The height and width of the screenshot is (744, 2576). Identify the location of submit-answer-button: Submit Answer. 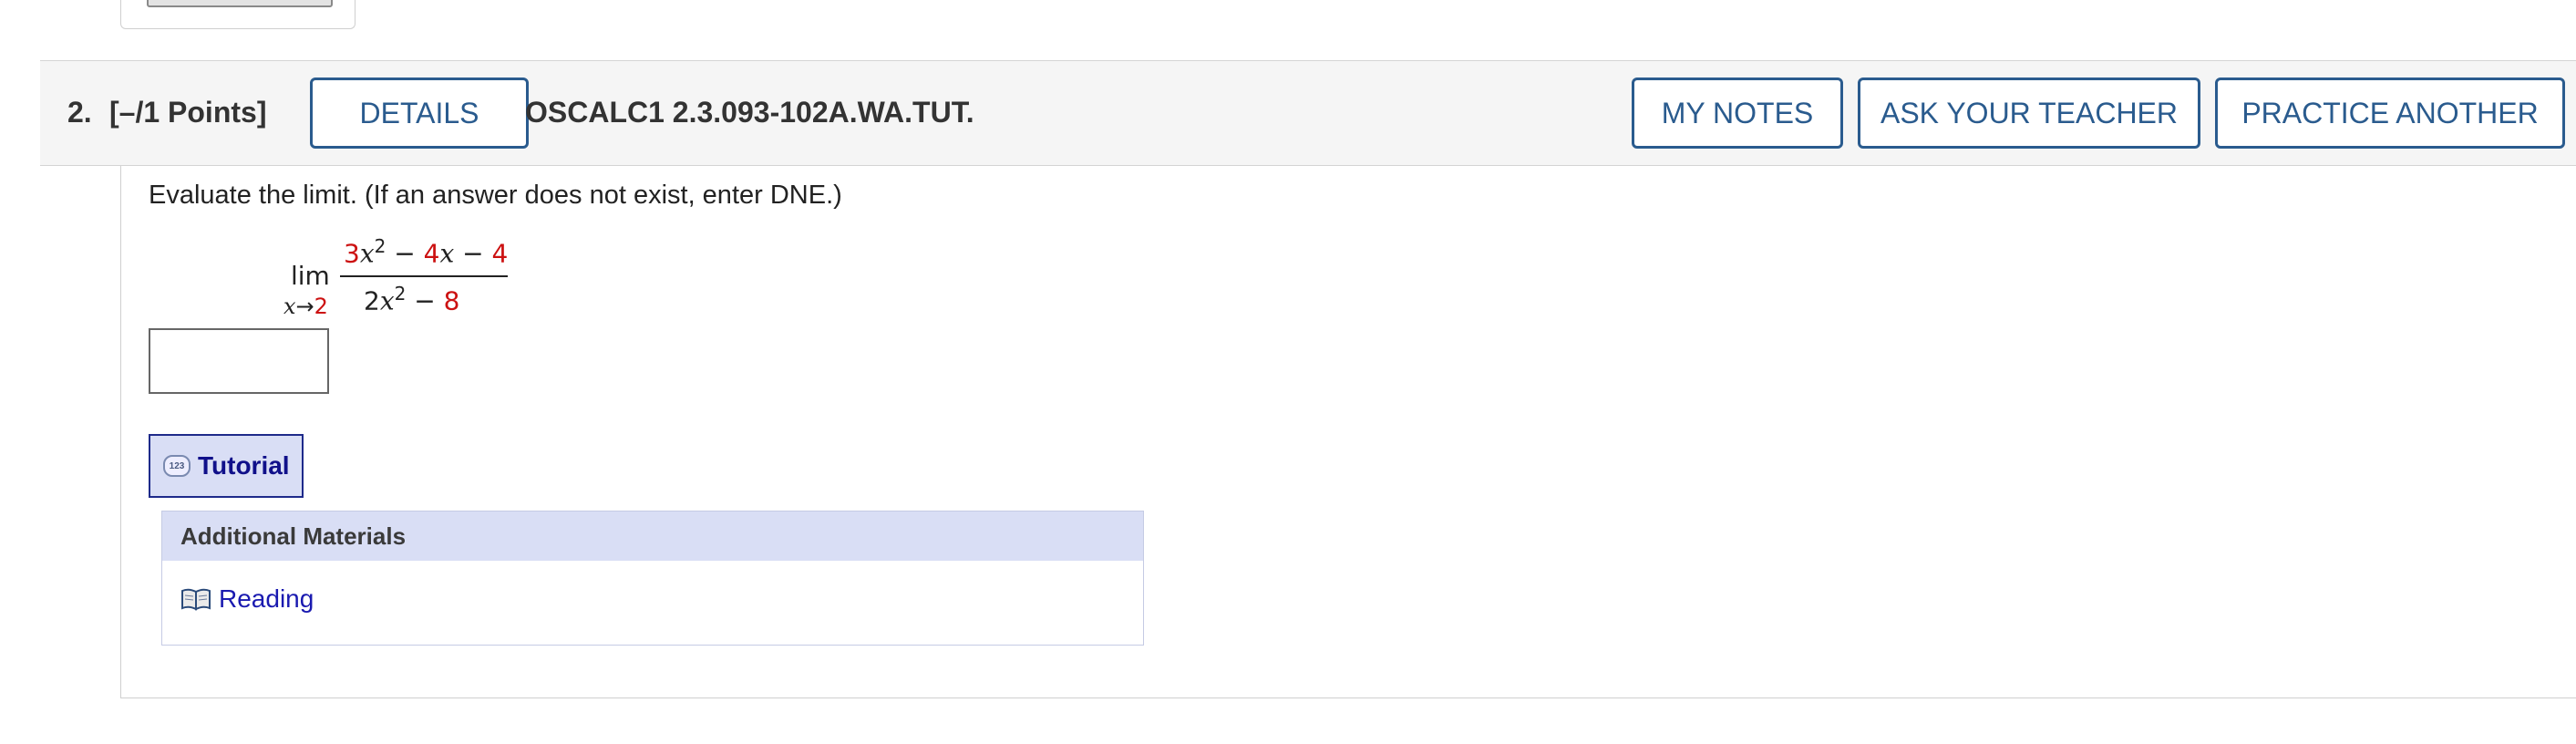
(240, 3).